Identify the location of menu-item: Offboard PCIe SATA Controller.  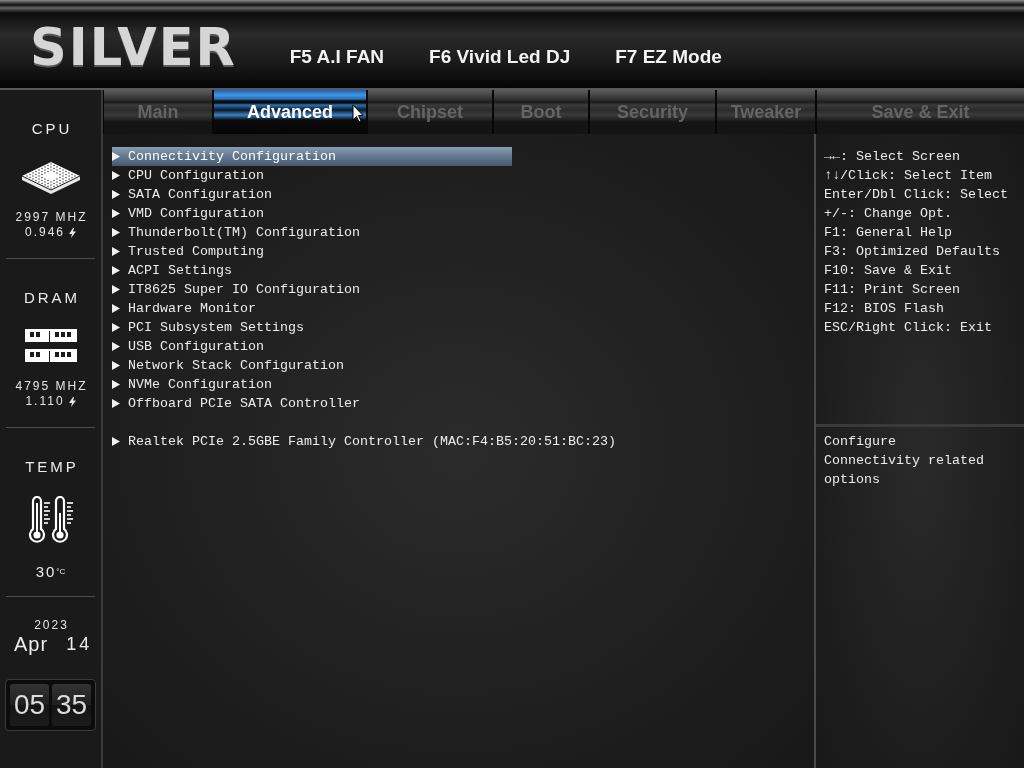
(312, 403).